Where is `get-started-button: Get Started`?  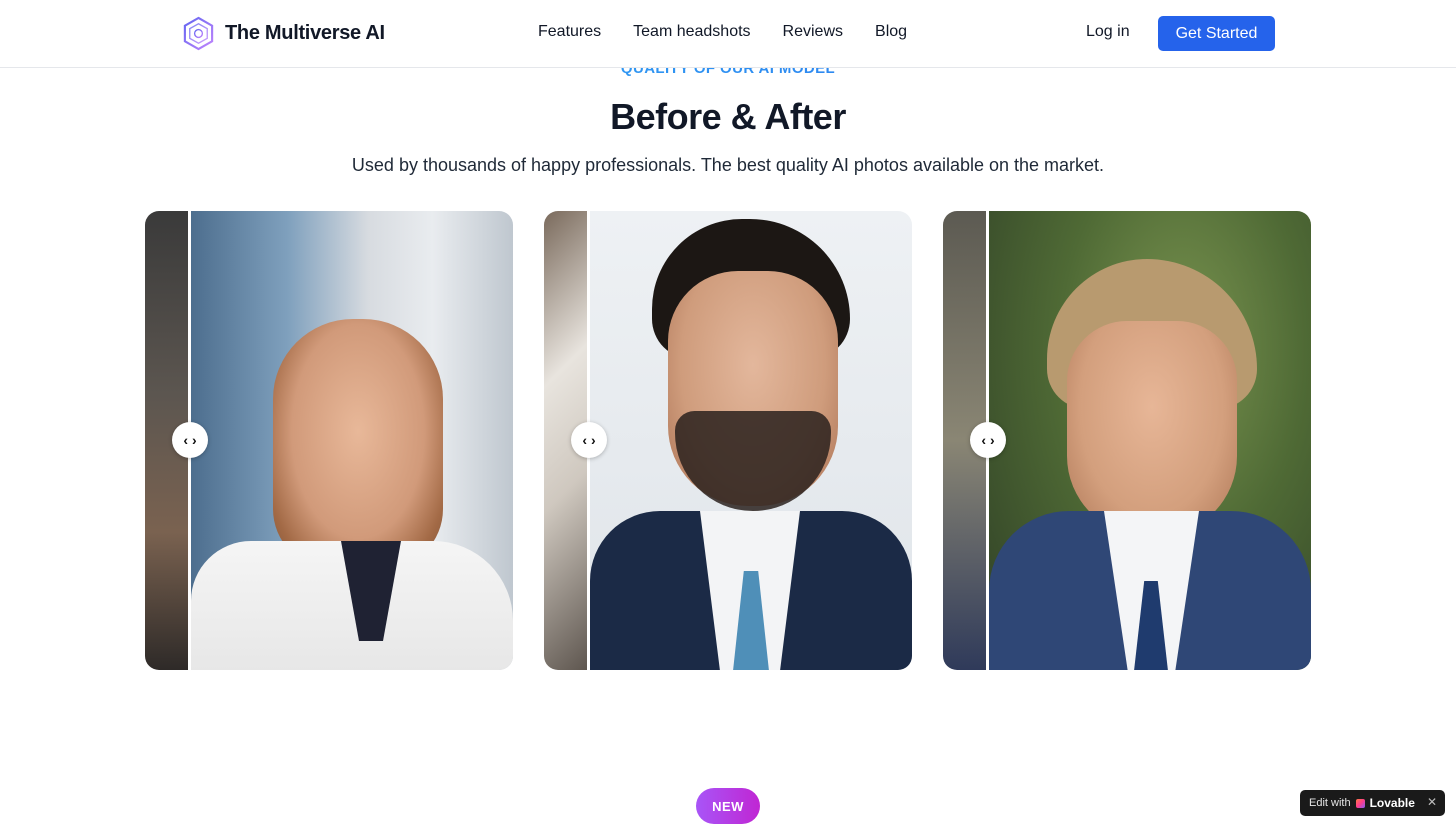
get-started-button: Get Started is located at coordinates (1216, 33).